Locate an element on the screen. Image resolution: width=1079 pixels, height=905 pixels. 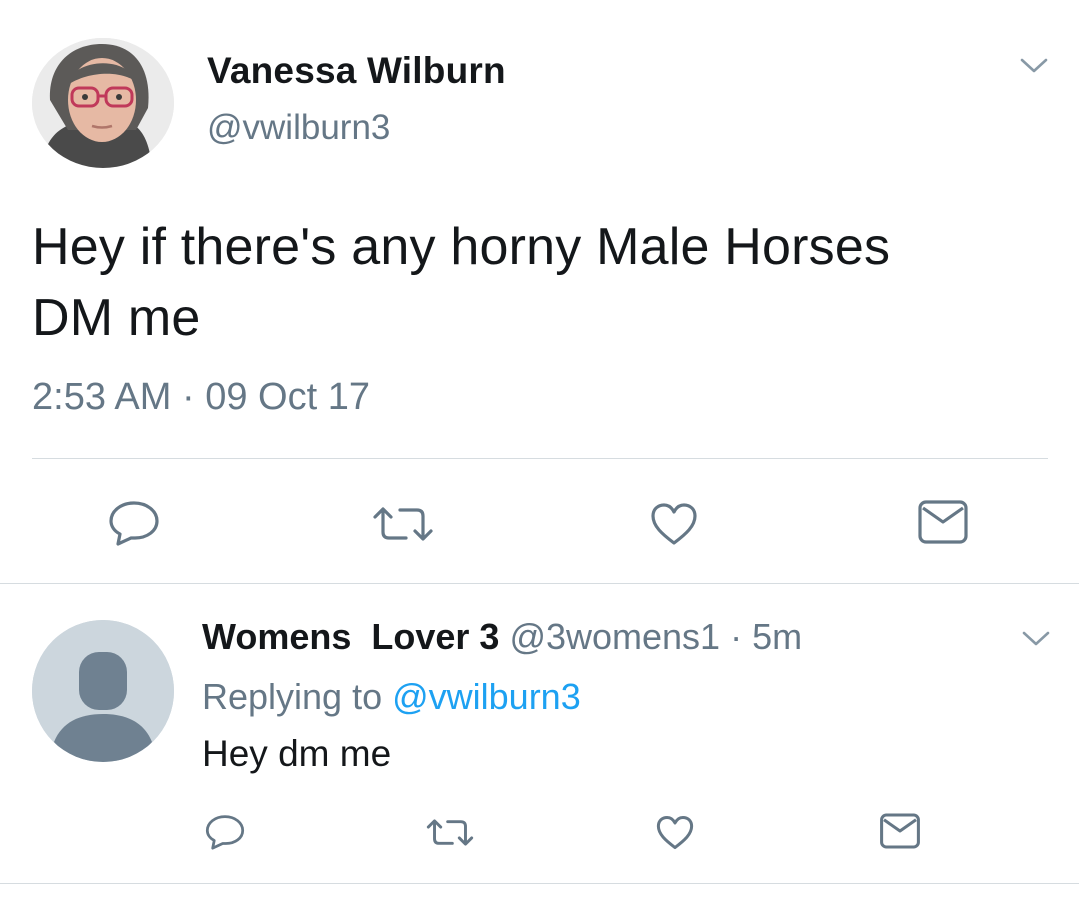
tweet-text-line: Hey if there's any horny Male Horses is located at coordinates (461, 247).